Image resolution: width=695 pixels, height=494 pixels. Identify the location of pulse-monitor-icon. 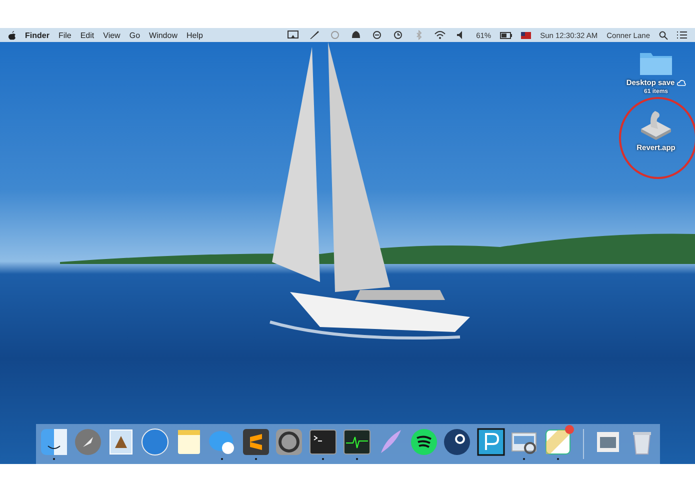
(356, 442).